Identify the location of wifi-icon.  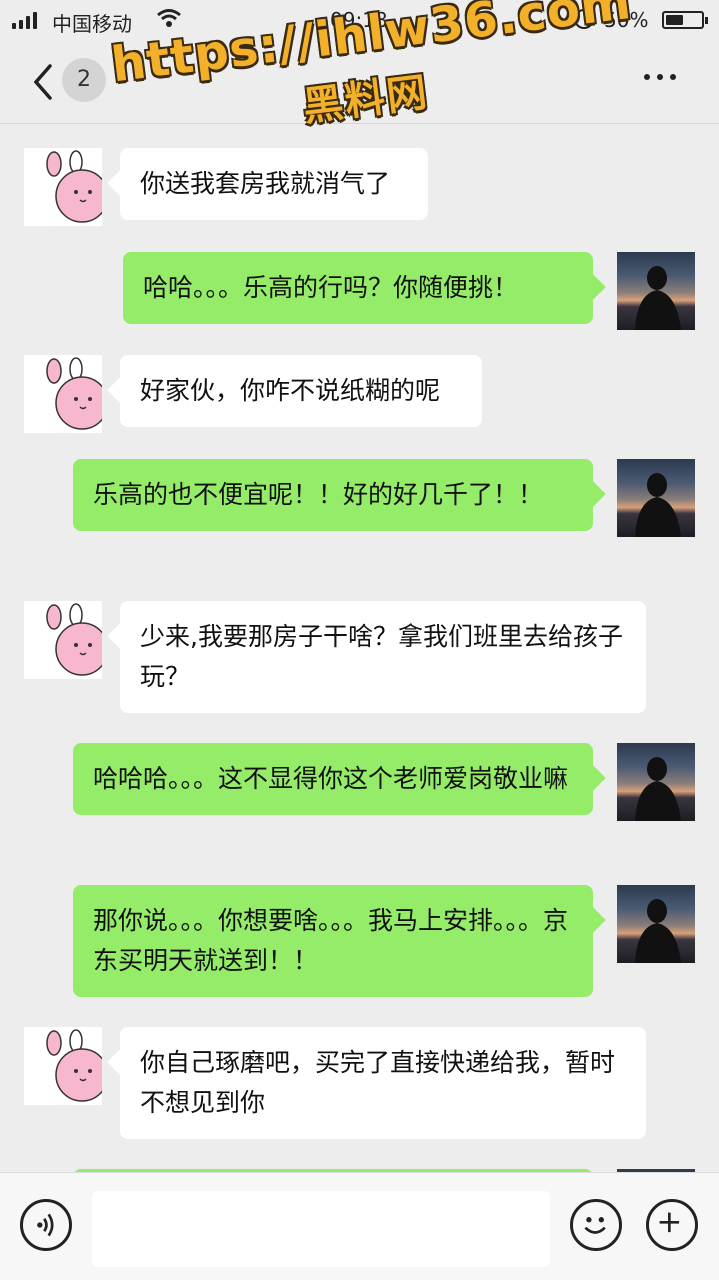
(169, 18).